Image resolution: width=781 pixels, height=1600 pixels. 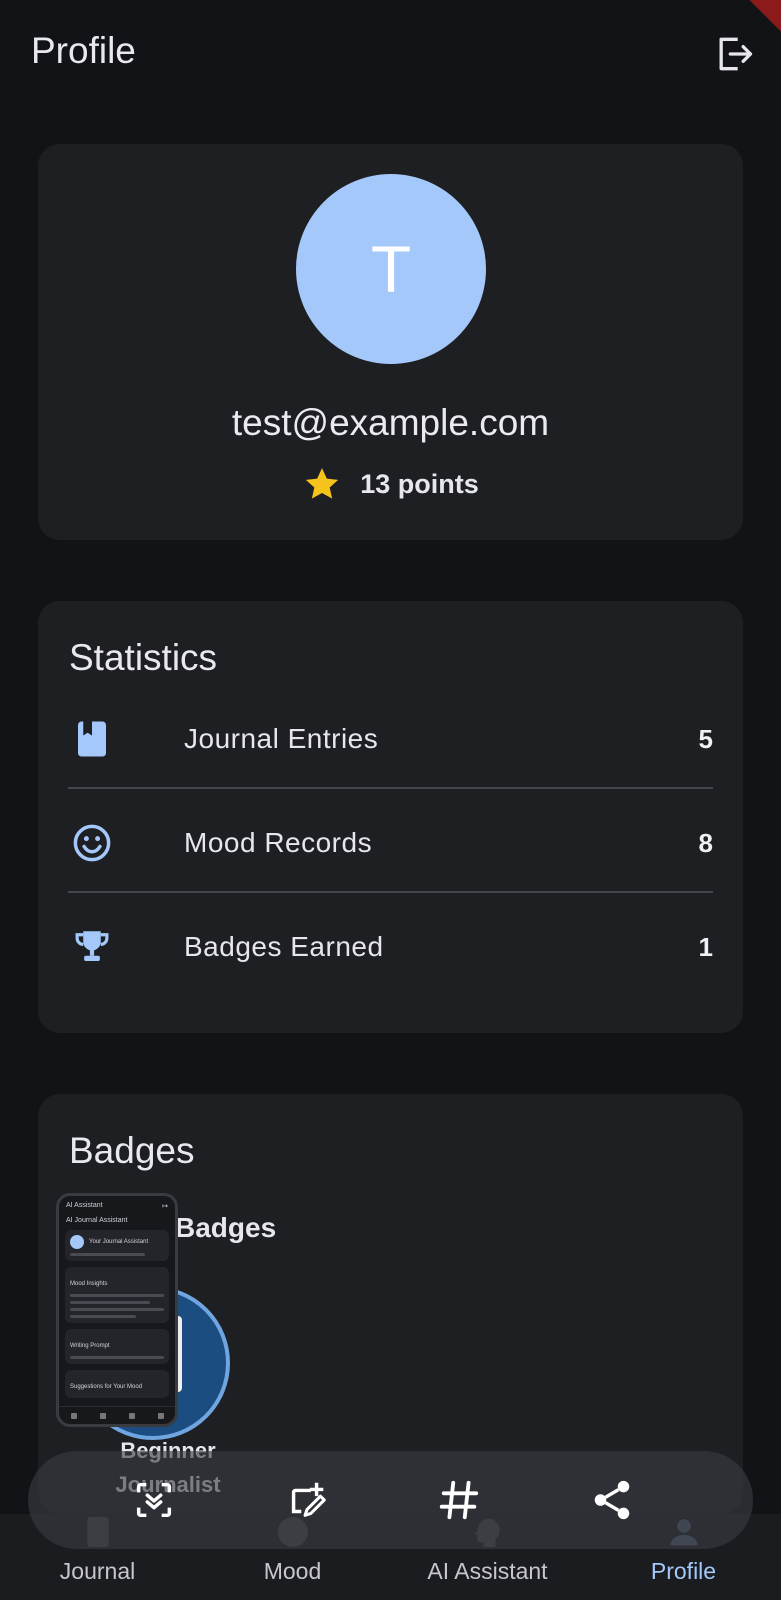 What do you see at coordinates (89, 1284) in the screenshot?
I see `thumb-section-title: Mood Insights` at bounding box center [89, 1284].